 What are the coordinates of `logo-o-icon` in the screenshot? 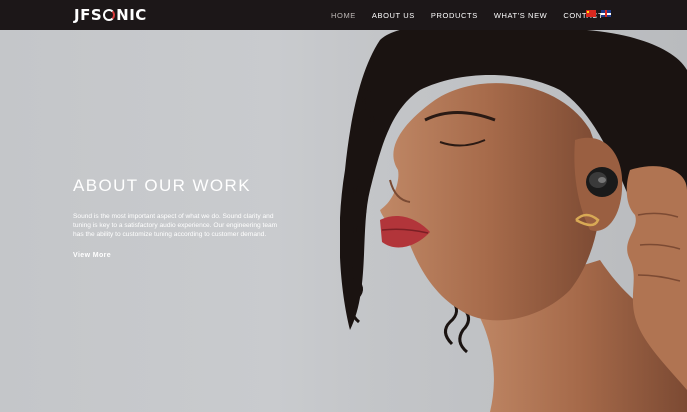 It's located at (109, 15).